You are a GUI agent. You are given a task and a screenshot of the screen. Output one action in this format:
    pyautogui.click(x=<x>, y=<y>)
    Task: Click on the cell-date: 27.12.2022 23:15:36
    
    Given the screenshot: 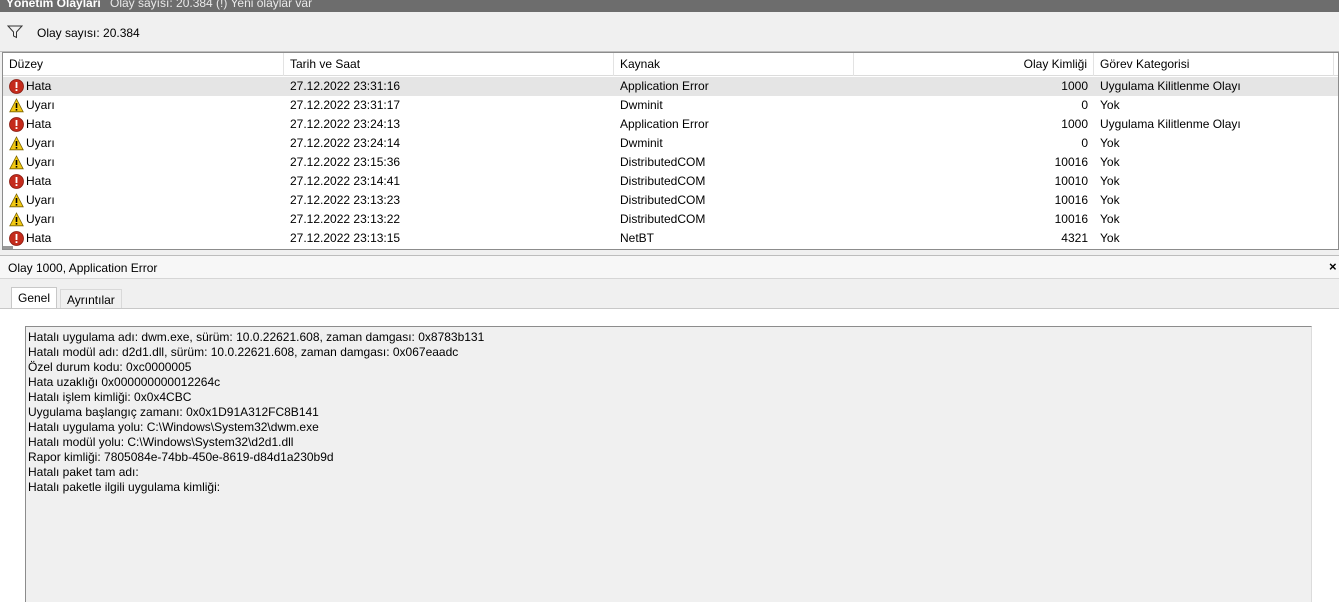 What is the action you would take?
    pyautogui.click(x=345, y=162)
    